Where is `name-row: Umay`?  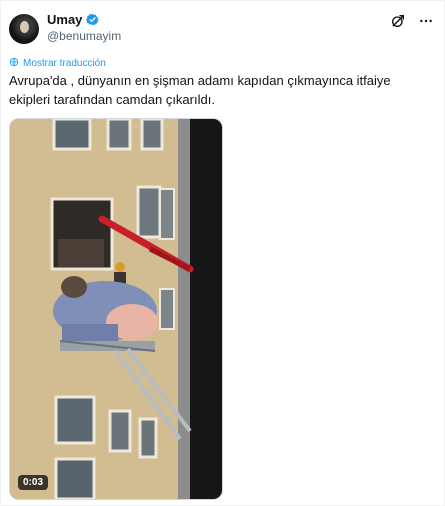 name-row: Umay is located at coordinates (84, 19).